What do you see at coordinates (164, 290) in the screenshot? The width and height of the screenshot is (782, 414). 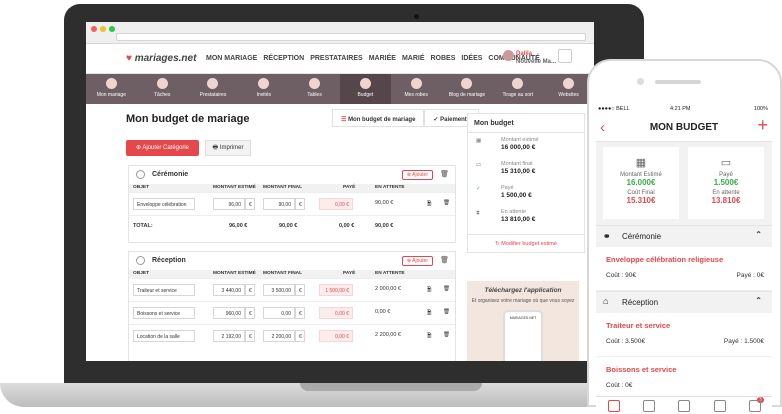 I see `item-name-field: Traiteur et service` at bounding box center [164, 290].